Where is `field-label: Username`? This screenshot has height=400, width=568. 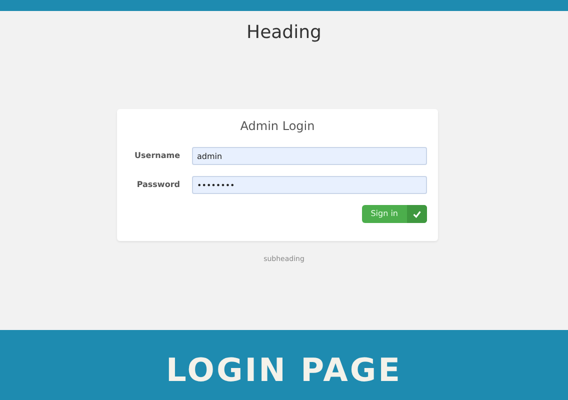
field-label: Username is located at coordinates (157, 156).